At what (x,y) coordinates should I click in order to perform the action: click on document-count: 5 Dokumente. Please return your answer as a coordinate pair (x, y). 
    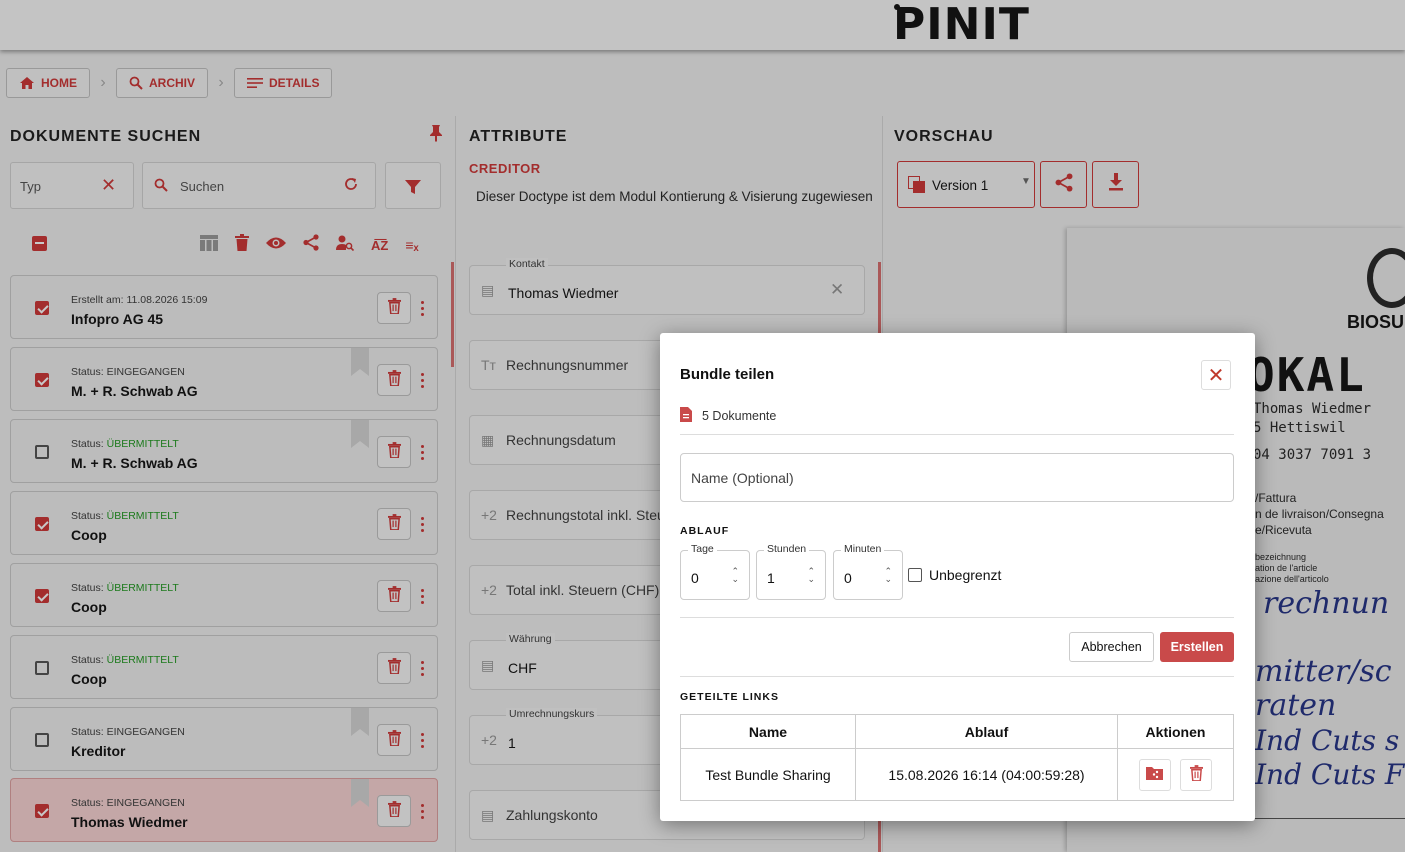
    Looking at the image, I should click on (728, 416).